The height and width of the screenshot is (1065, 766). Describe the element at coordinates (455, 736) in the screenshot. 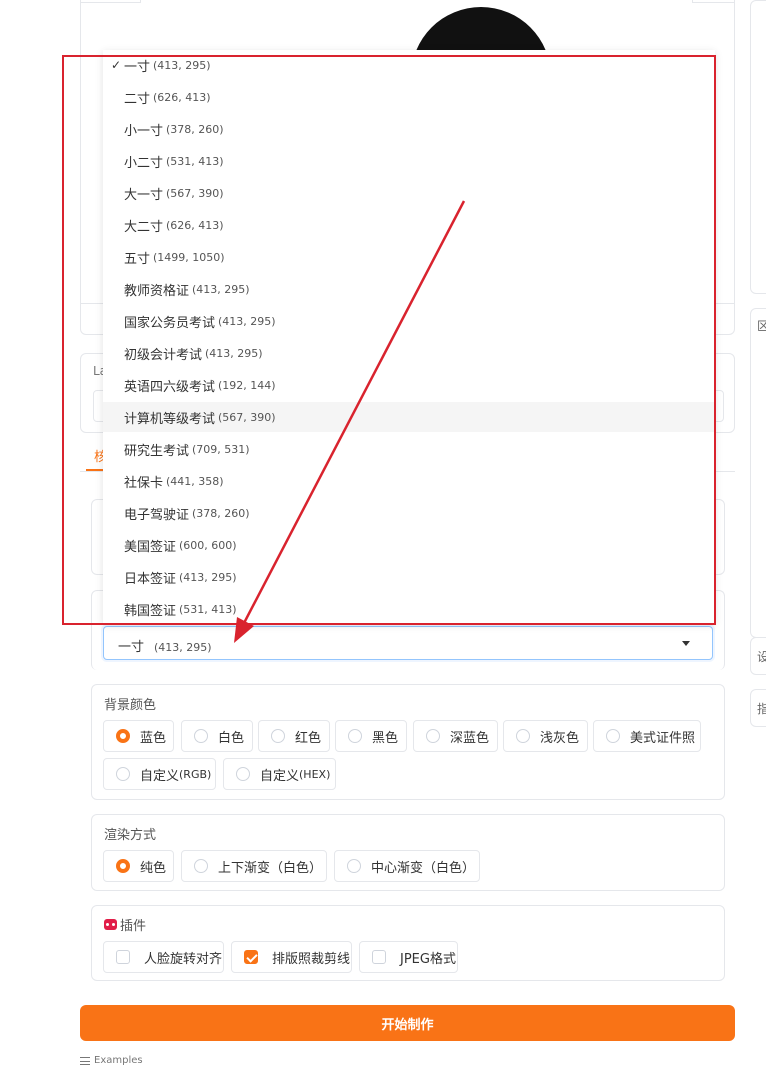

I see `bg-option-dark-blue: 深蓝色` at that location.